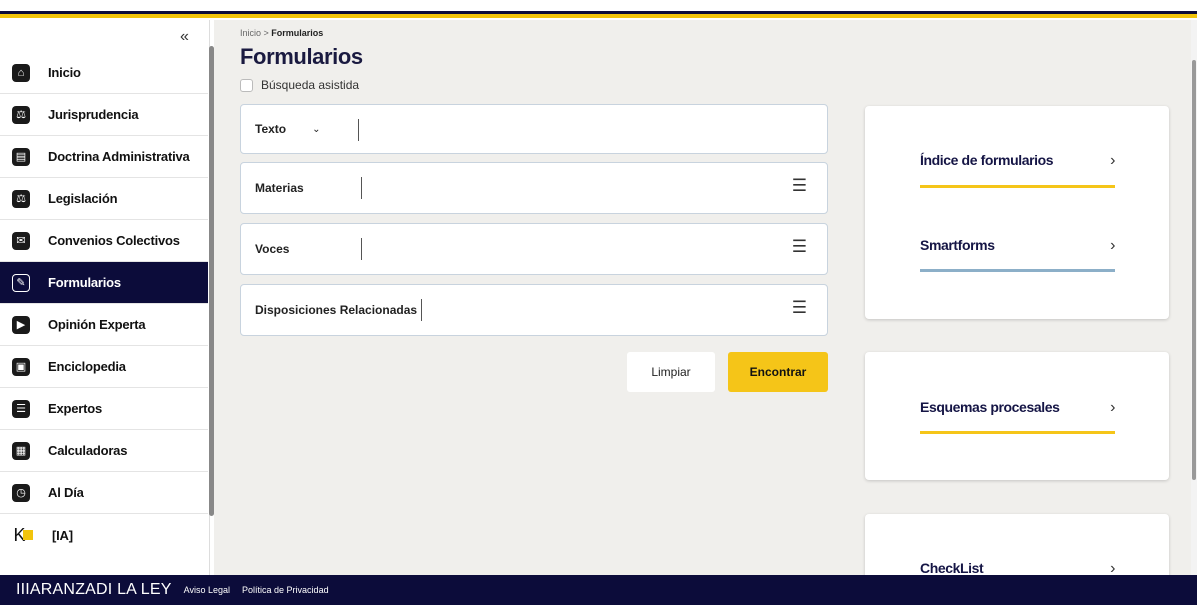 The width and height of the screenshot is (1197, 605). Describe the element at coordinates (84, 282) in the screenshot. I see `sidebar-item-label: Formularios` at that location.